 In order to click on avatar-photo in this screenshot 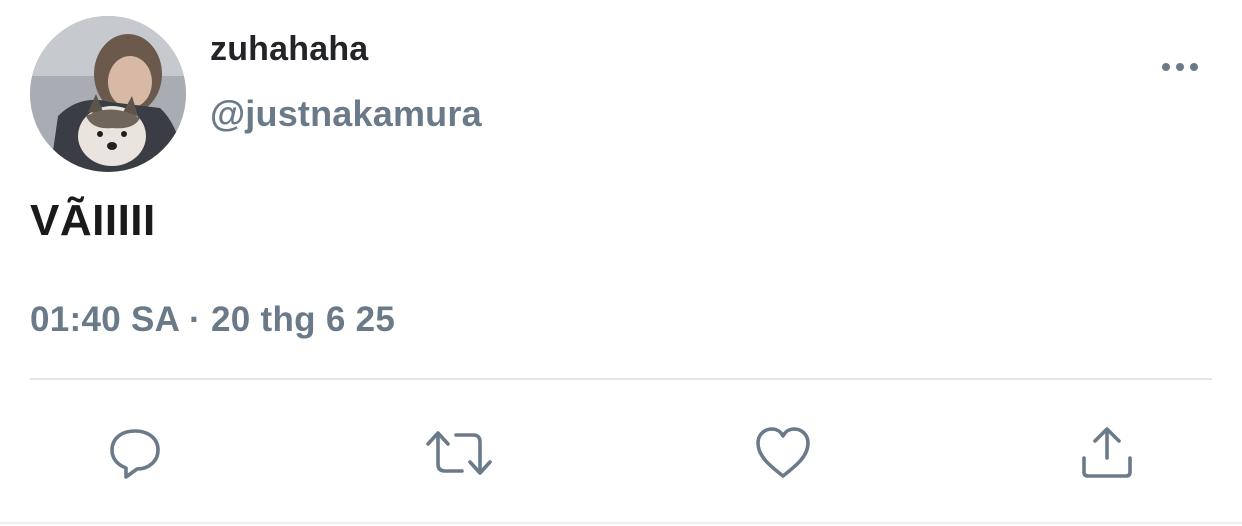, I will do `click(108, 94)`.